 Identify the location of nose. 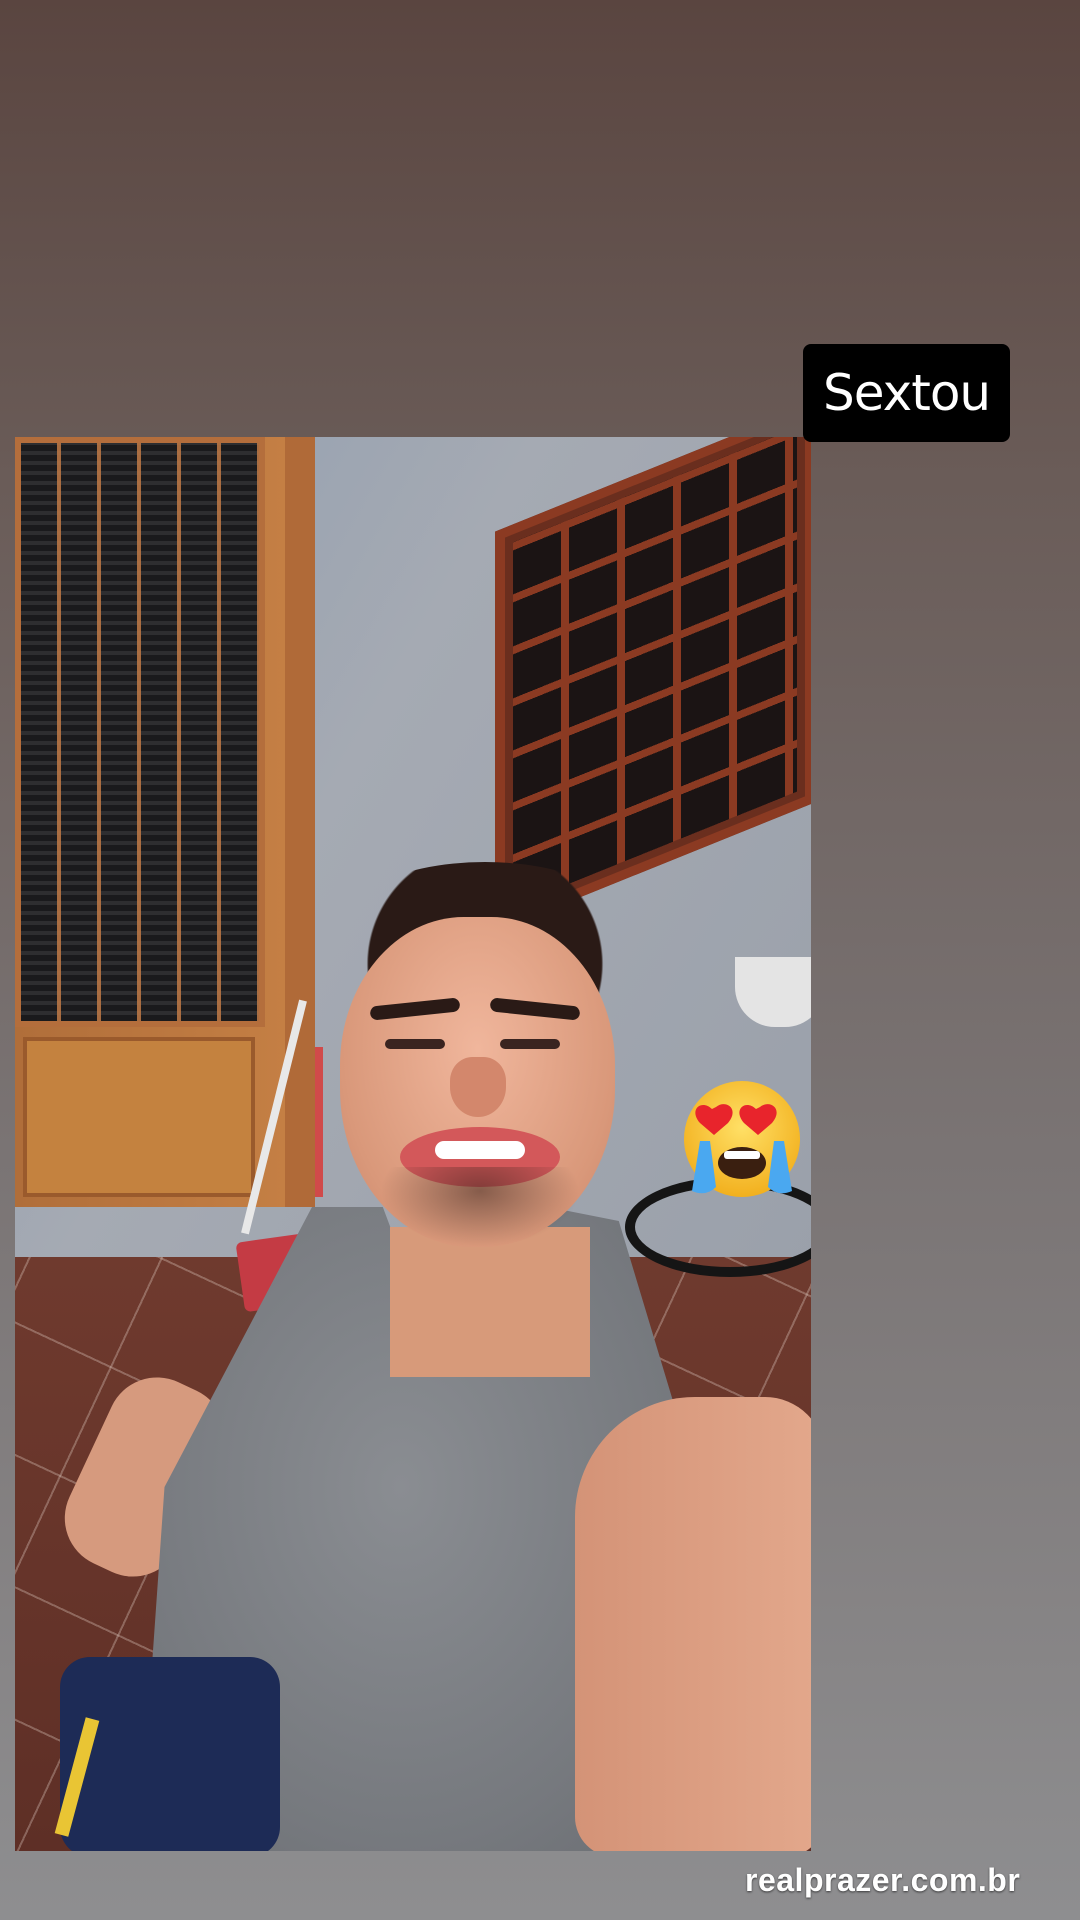
(478, 1087).